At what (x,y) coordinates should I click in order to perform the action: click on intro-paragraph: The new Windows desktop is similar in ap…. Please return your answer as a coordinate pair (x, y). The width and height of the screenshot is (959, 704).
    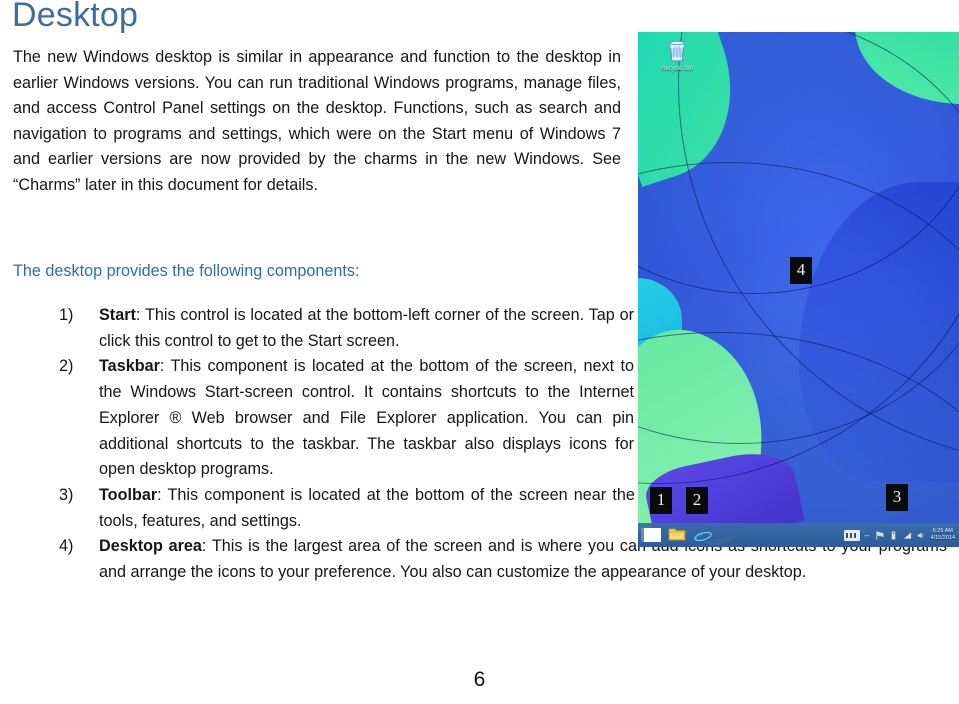
    Looking at the image, I should click on (317, 121).